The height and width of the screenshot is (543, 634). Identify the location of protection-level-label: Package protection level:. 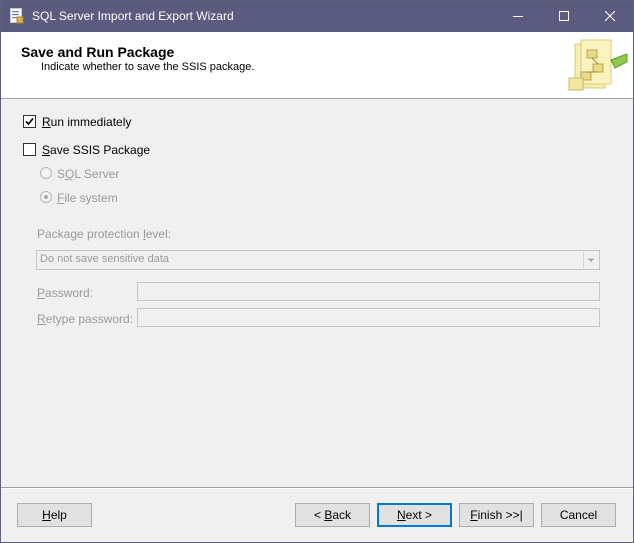
(104, 234).